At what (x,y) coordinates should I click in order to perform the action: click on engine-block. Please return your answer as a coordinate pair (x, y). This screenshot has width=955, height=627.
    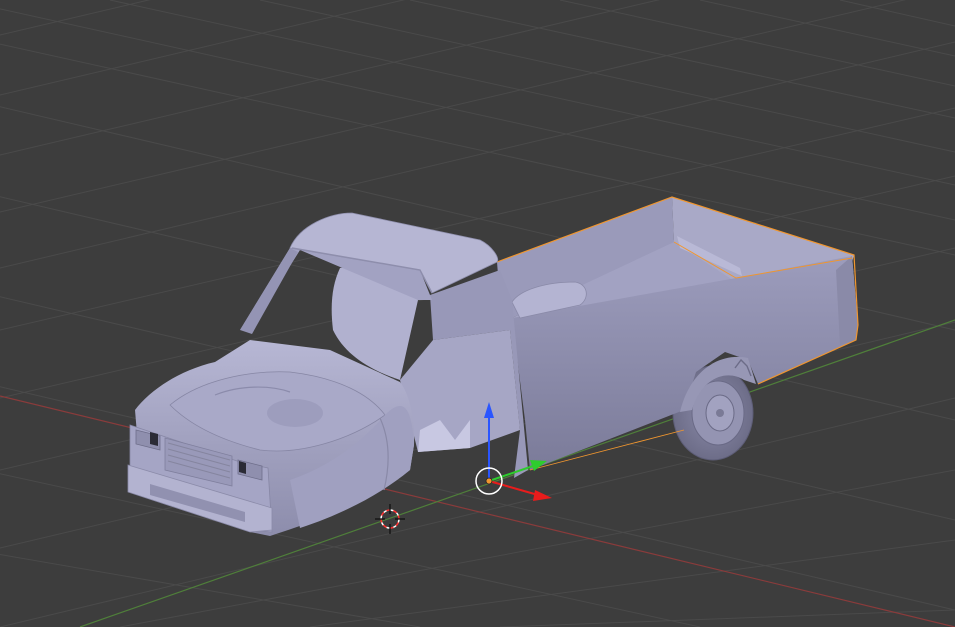
    Looking at the image, I should click on (295, 413).